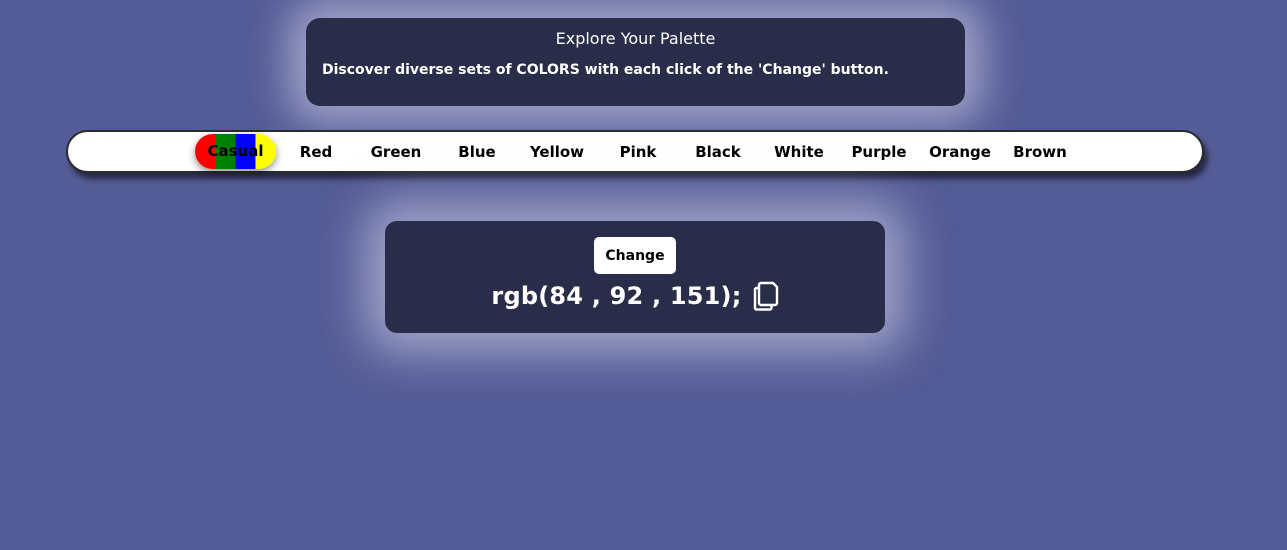  What do you see at coordinates (557, 152) in the screenshot?
I see `nav-item-yellow: Yellow` at bounding box center [557, 152].